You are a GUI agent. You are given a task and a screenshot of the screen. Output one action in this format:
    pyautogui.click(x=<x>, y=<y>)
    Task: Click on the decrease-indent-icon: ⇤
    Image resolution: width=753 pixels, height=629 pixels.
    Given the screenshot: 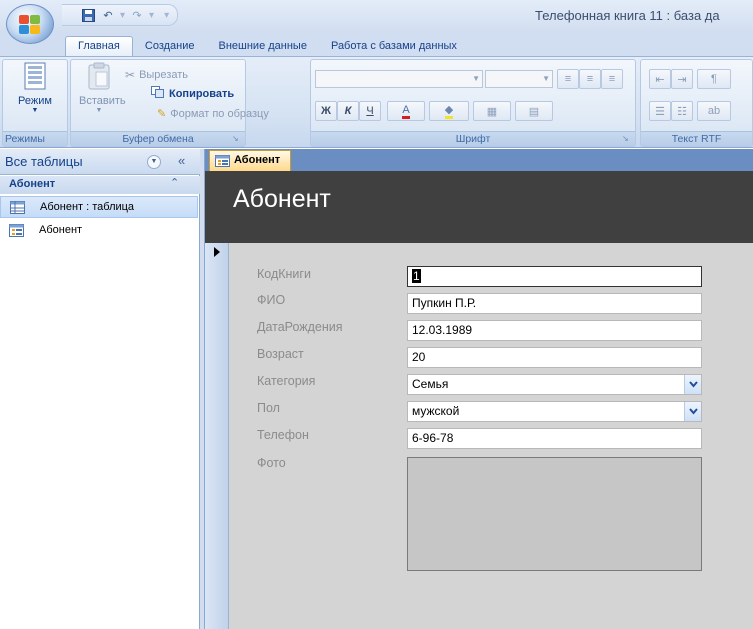 What is the action you would take?
    pyautogui.click(x=660, y=79)
    